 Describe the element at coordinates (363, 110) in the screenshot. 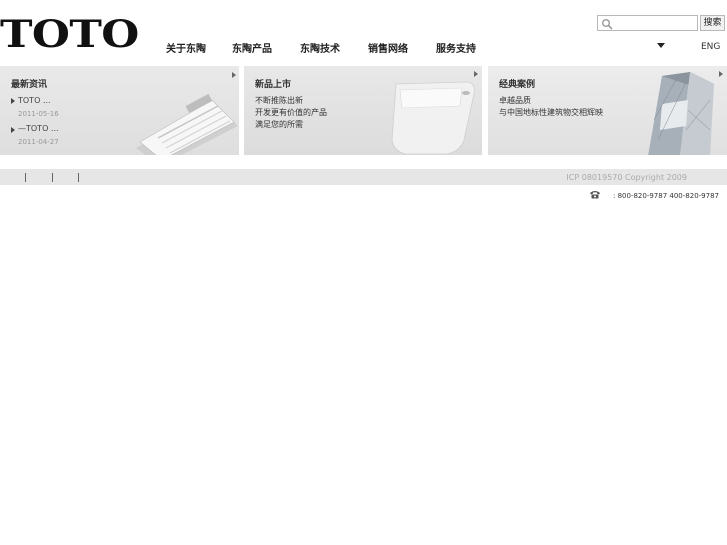

I see `products-panel: 新品上市 不断推陈出新 开发更有价值的产品 满足您的所需` at that location.